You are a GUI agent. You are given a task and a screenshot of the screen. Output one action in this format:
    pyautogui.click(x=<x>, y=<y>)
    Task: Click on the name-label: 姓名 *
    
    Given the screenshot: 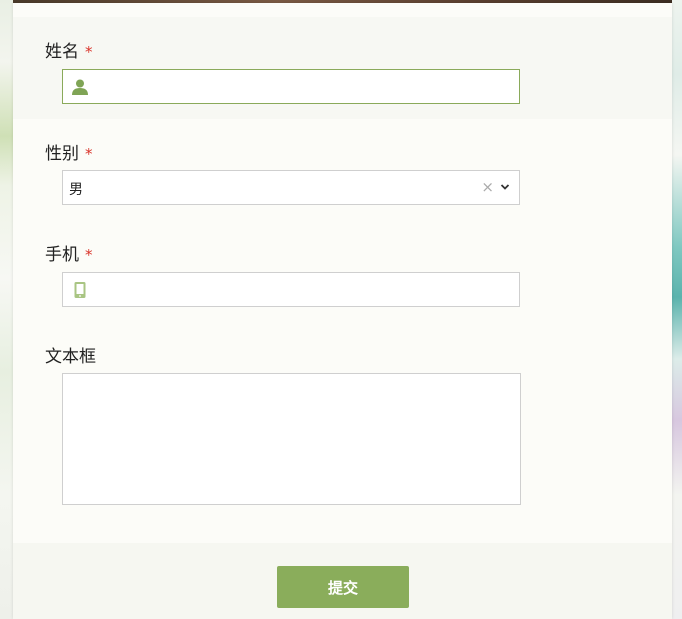 What is the action you would take?
    pyautogui.click(x=69, y=49)
    